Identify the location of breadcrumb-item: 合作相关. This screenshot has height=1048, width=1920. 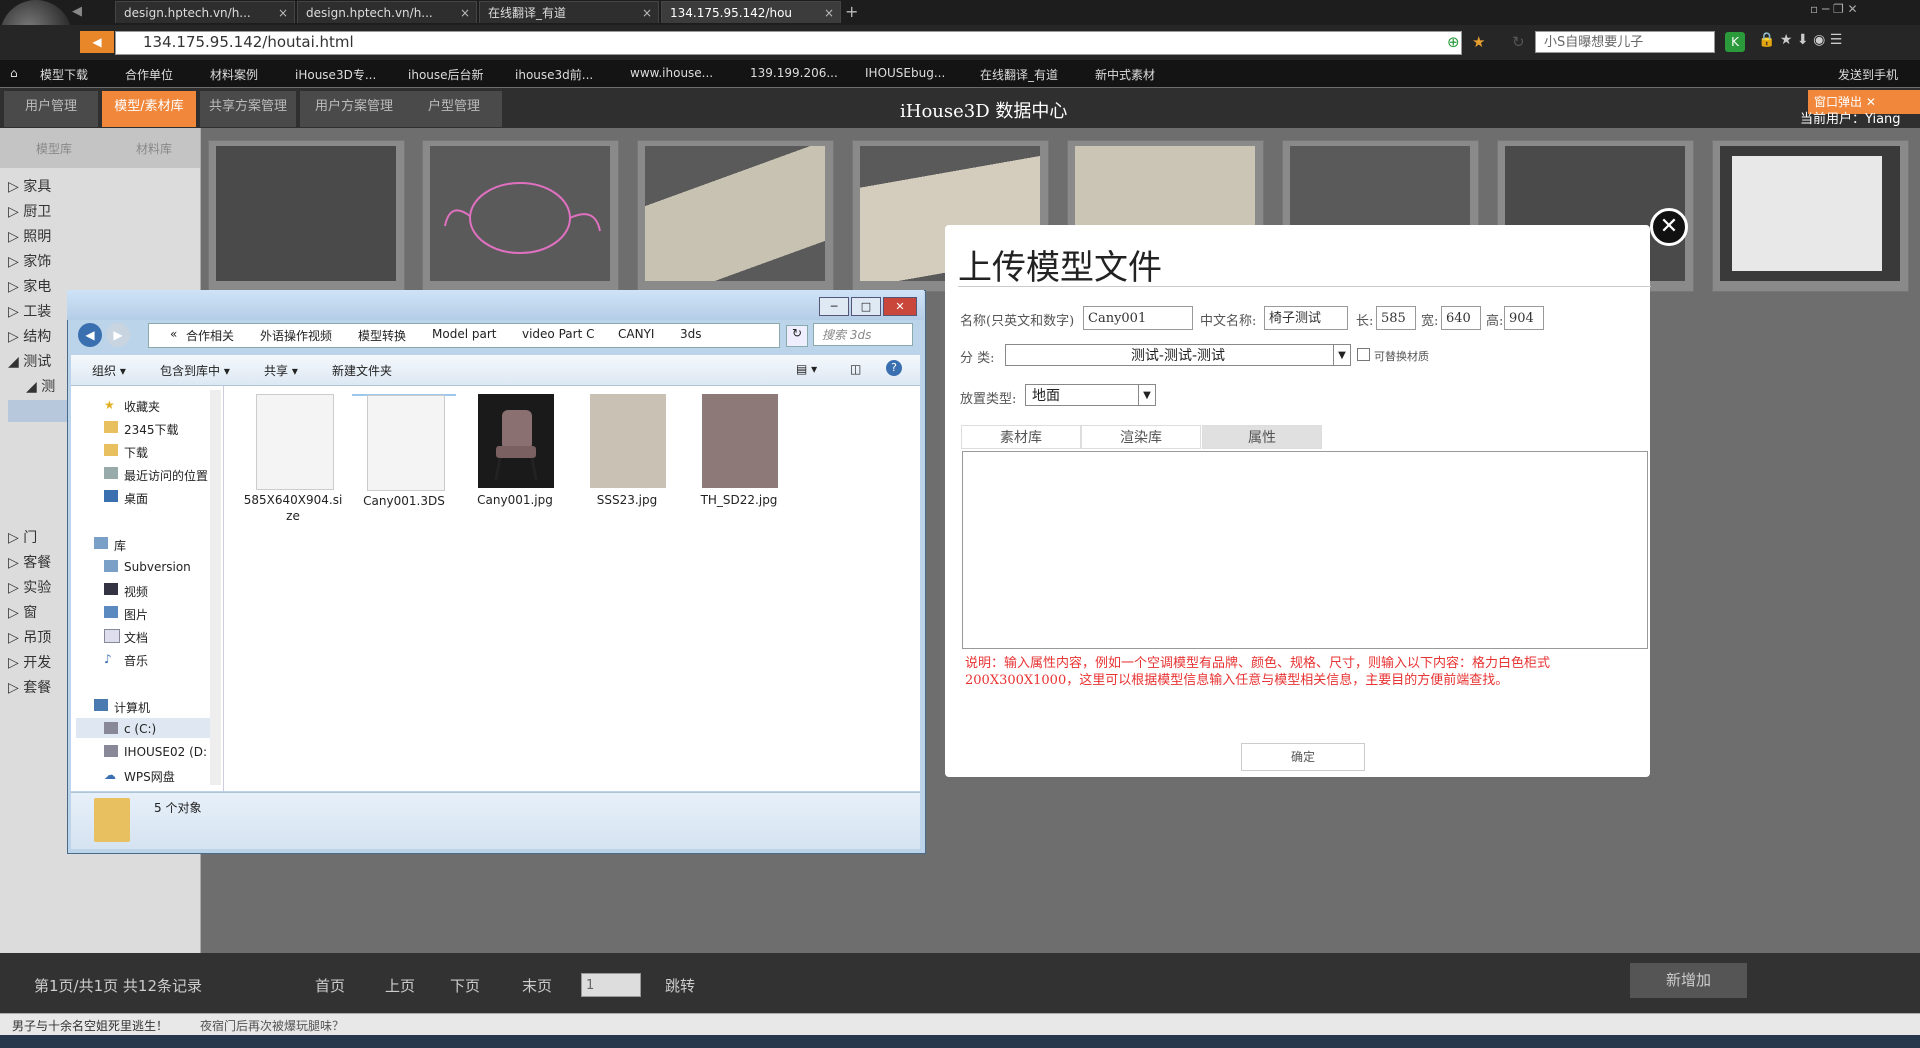
(210, 335).